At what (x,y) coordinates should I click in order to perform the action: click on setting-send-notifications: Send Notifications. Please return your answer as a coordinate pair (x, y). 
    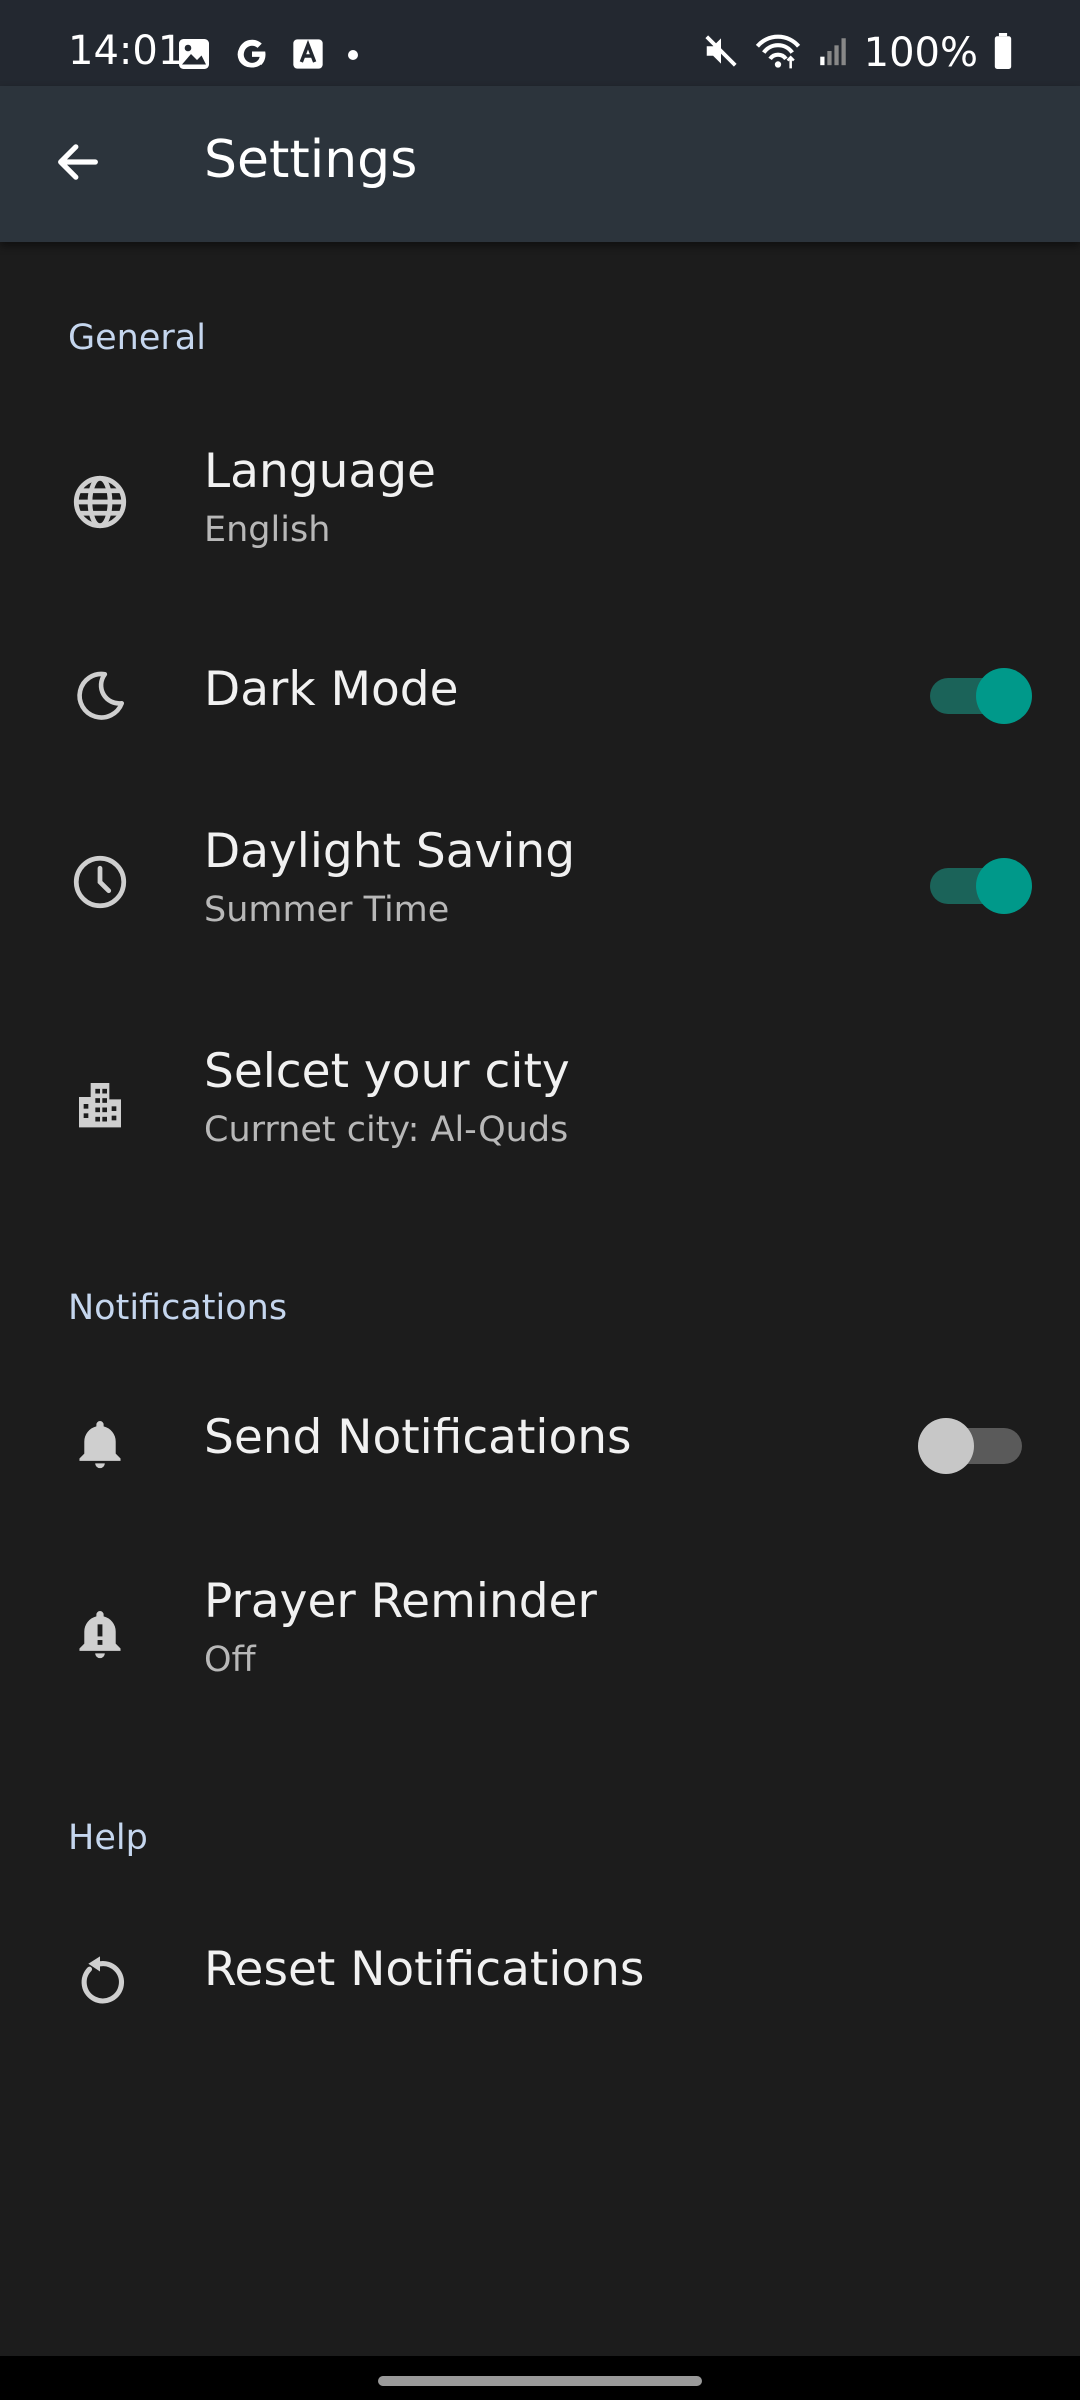
    Looking at the image, I should click on (540, 1443).